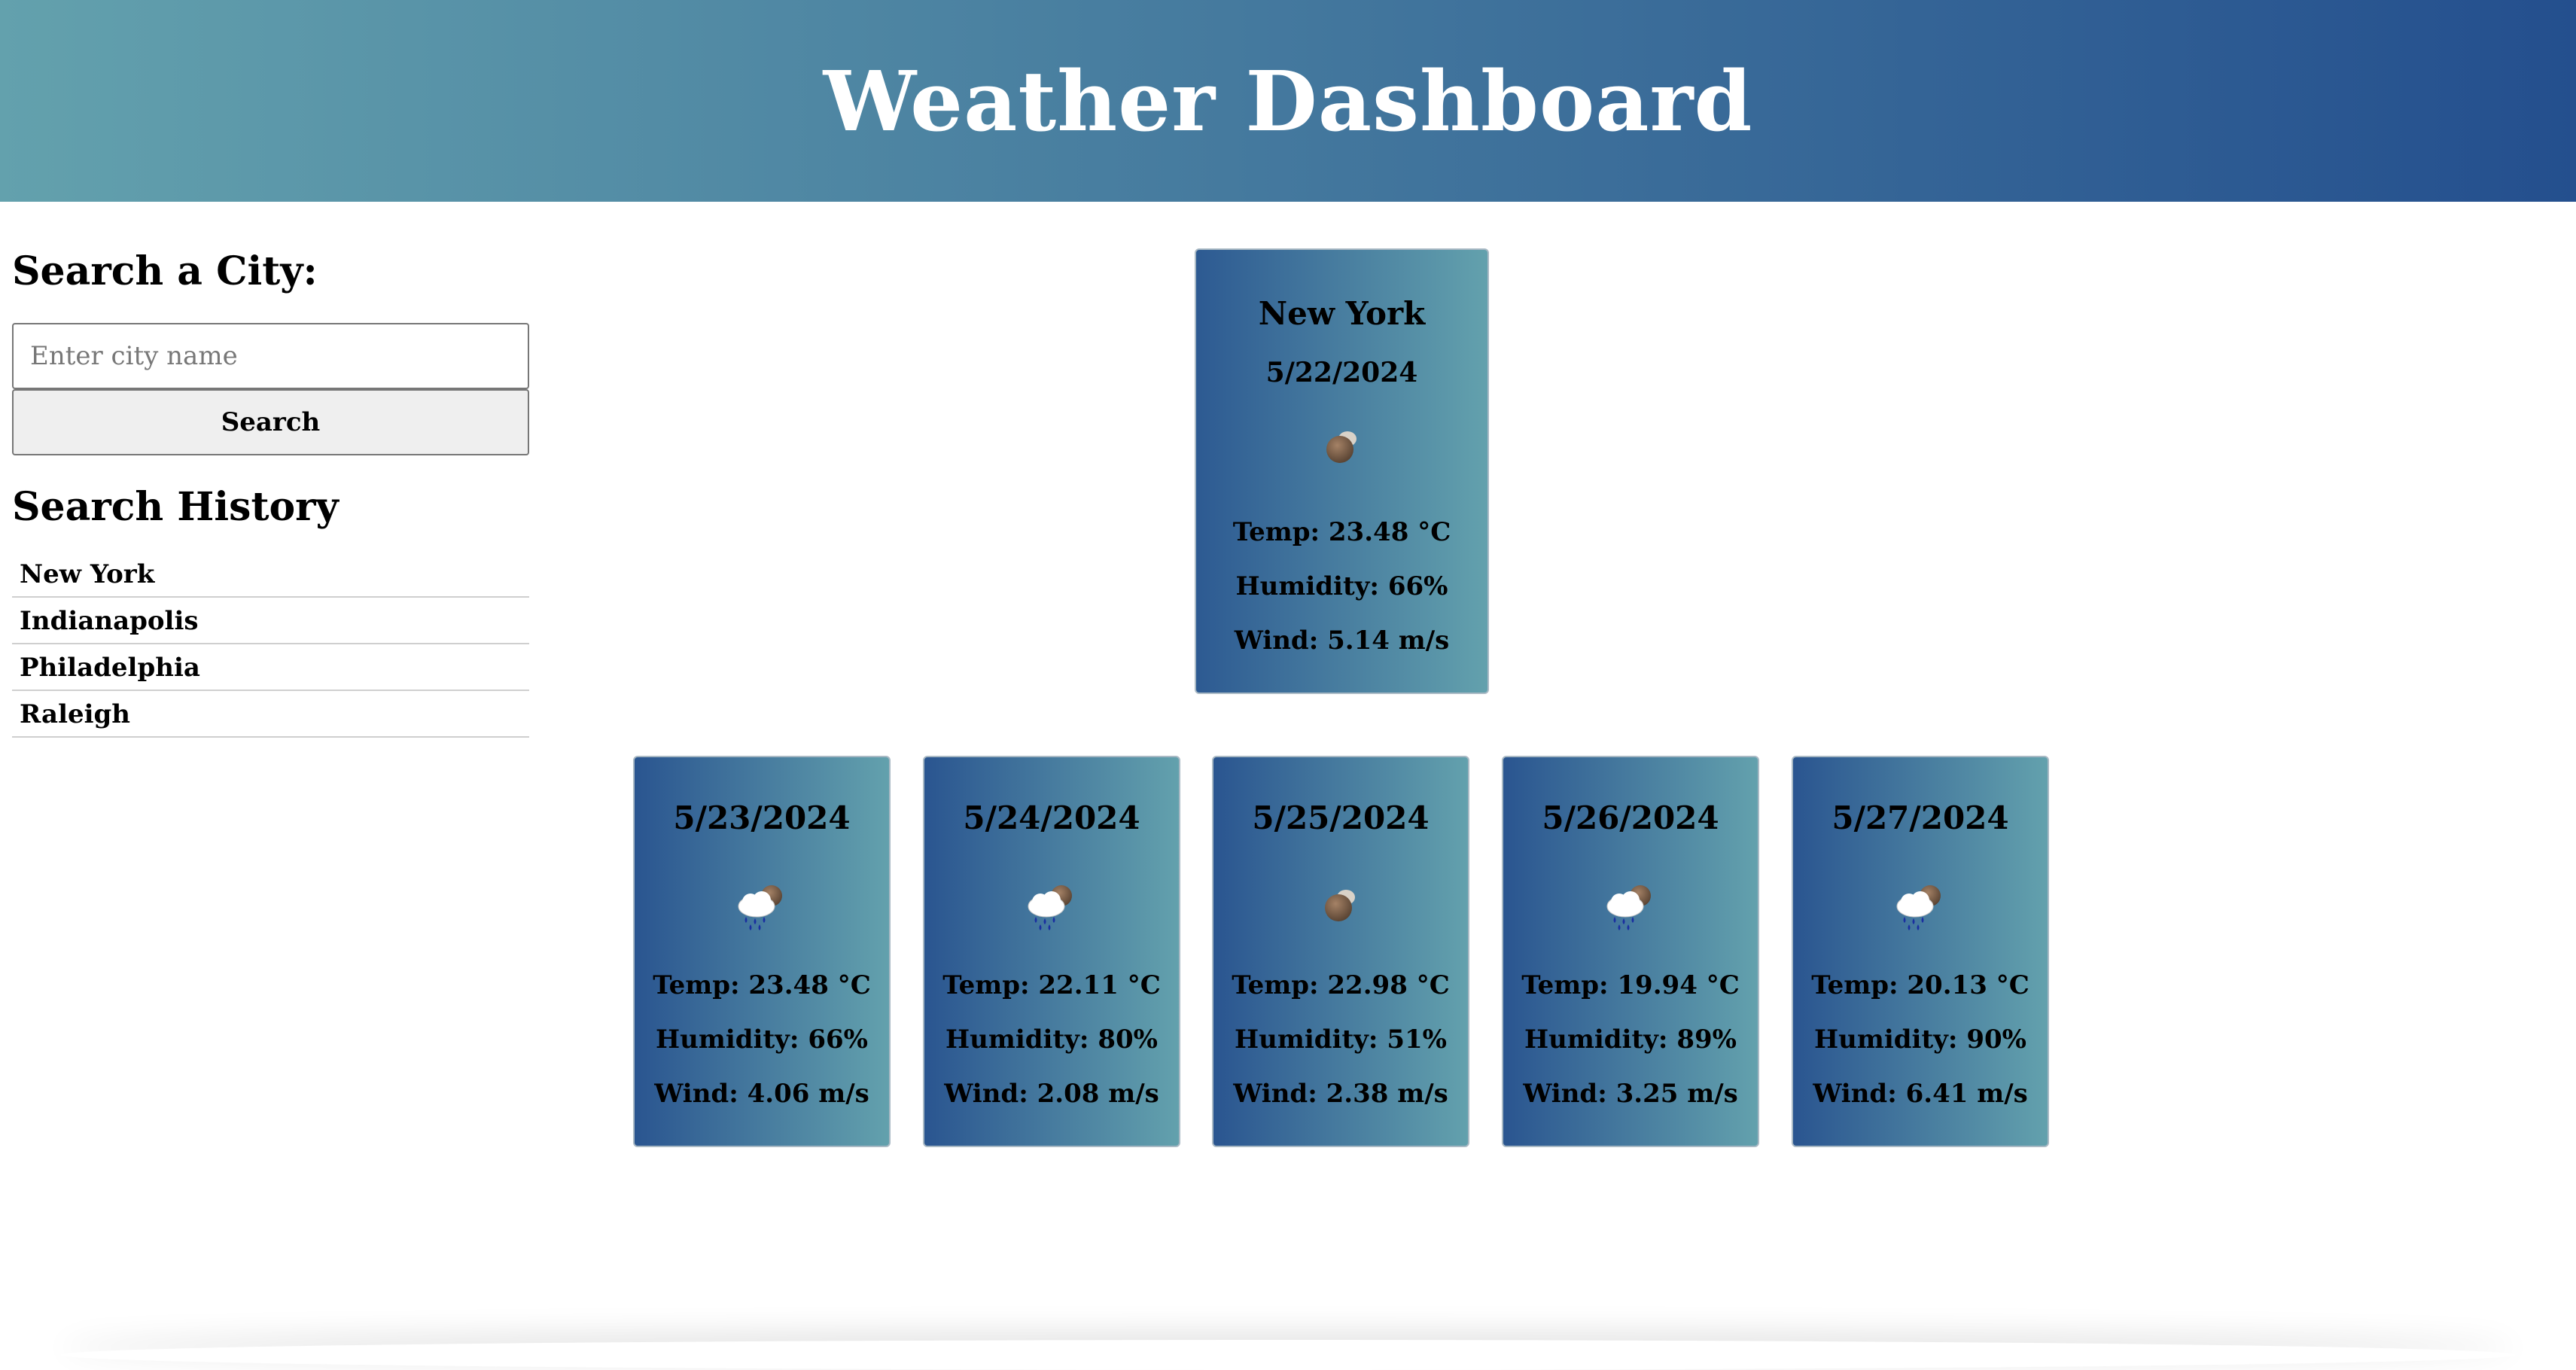 This screenshot has height=1370, width=2576. What do you see at coordinates (1341, 985) in the screenshot?
I see `forecast-temp: Temp: 22.98 °C` at bounding box center [1341, 985].